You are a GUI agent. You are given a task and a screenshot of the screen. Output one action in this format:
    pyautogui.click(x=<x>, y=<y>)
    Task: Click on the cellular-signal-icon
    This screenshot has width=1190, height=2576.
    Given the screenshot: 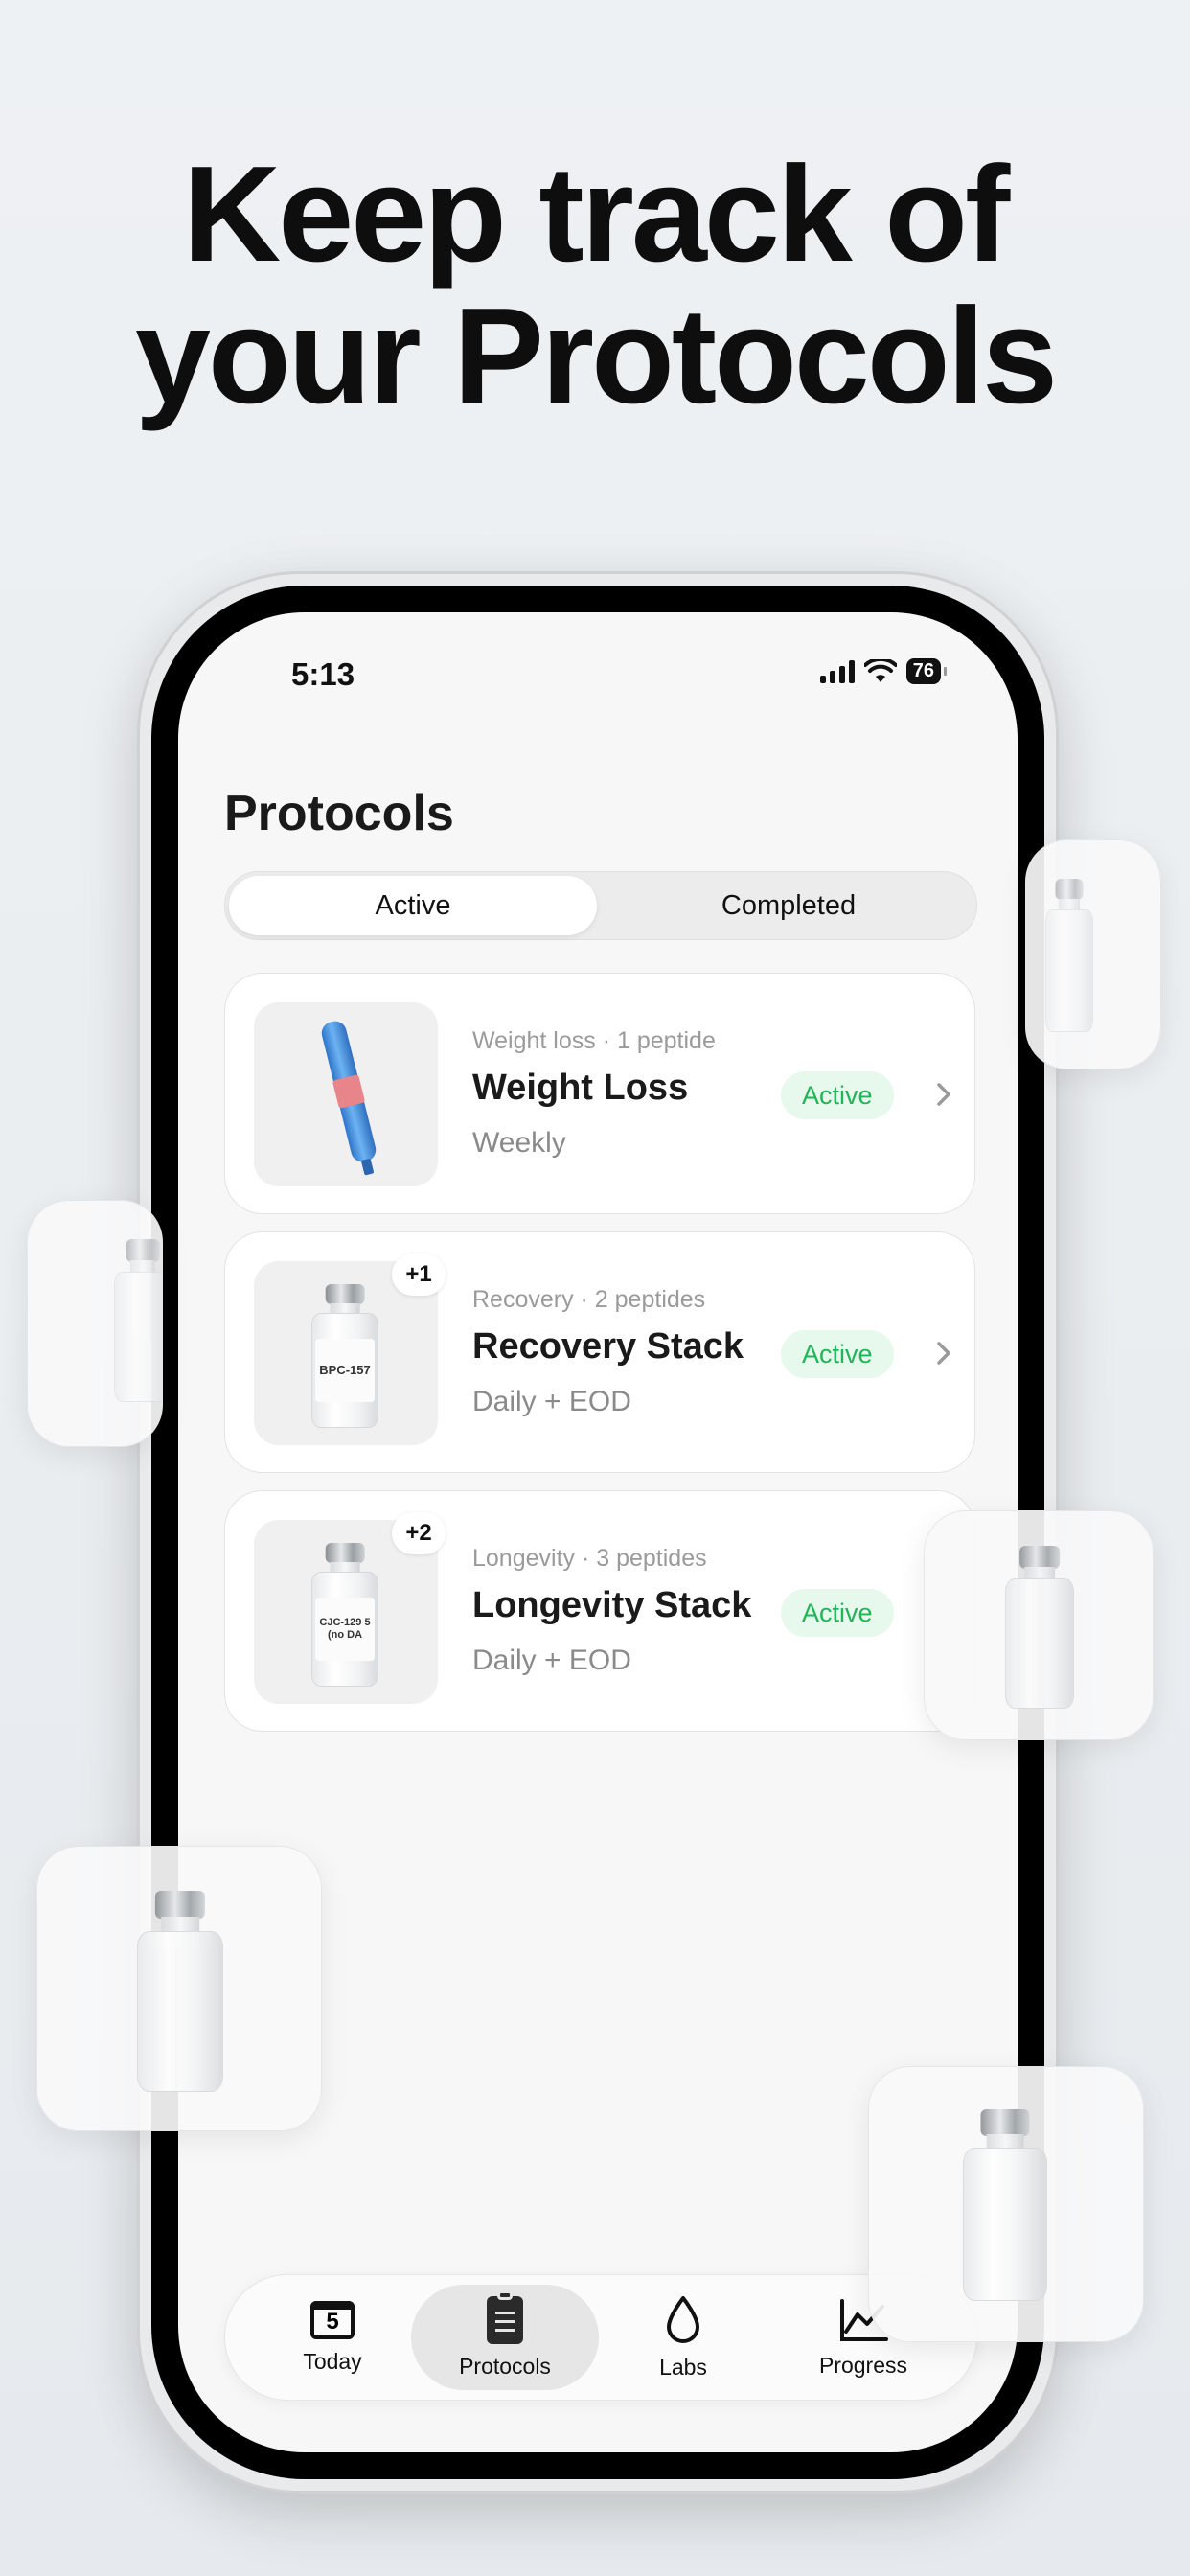 What is the action you would take?
    pyautogui.click(x=837, y=671)
    